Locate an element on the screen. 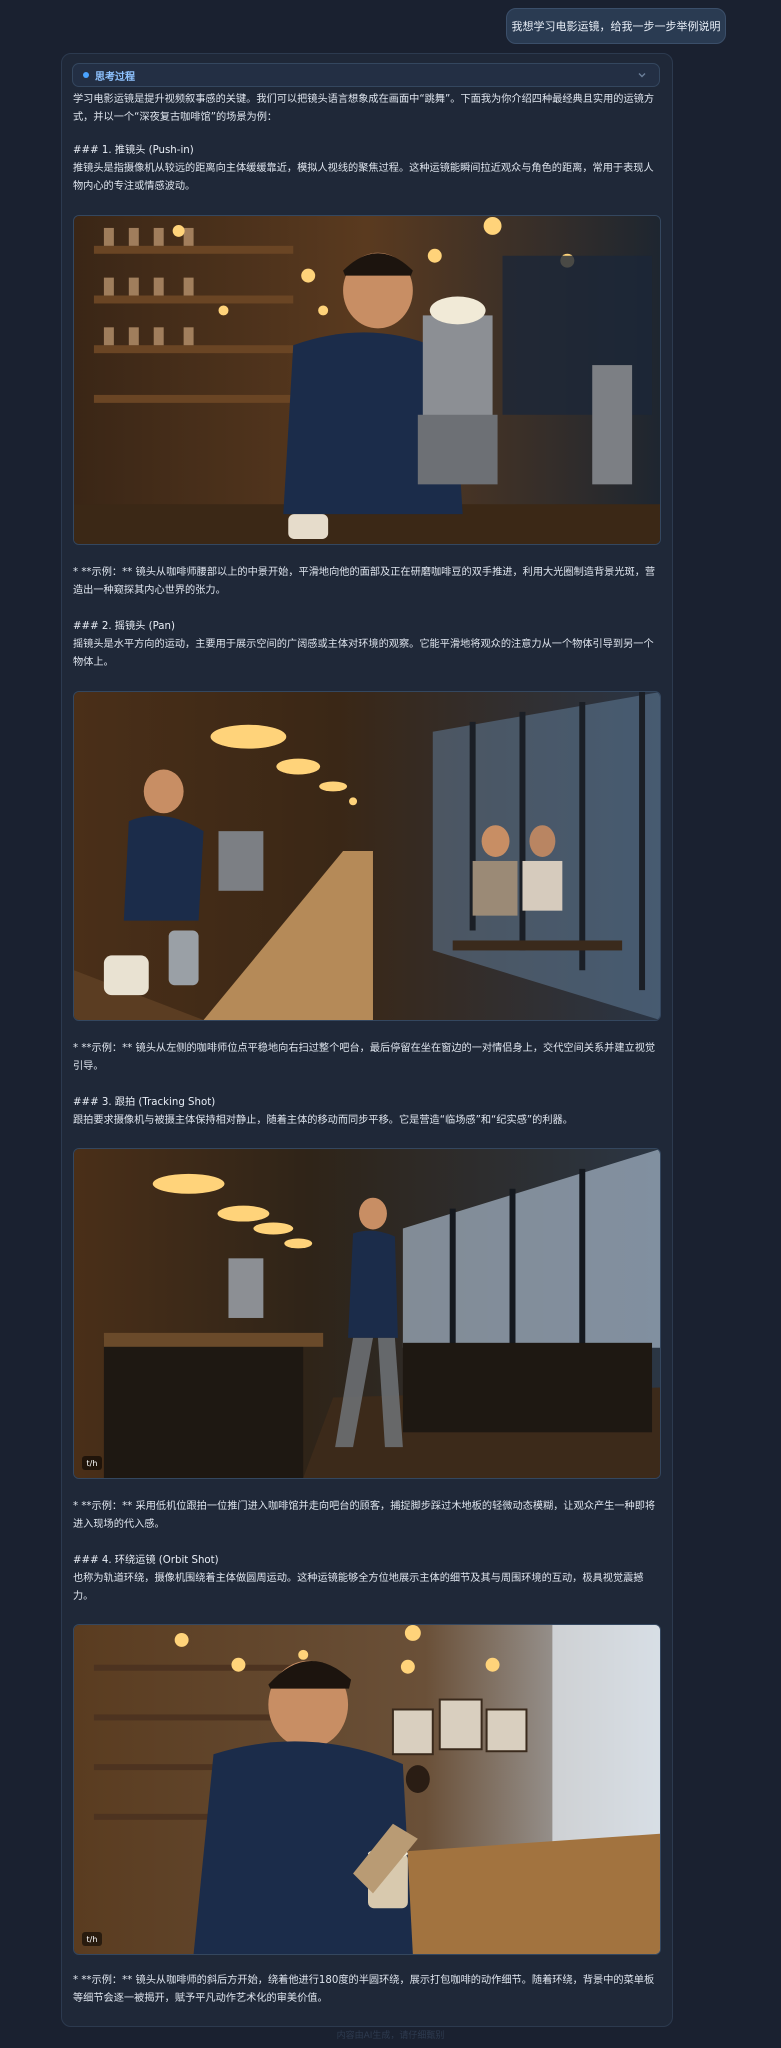  orbit-shot-example-image: t/h is located at coordinates (367, 1789).